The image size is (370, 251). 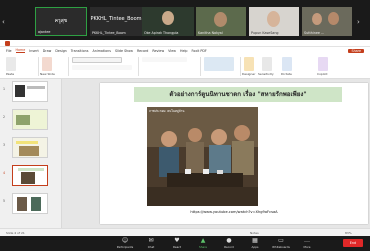 I want to click on tab-design: Design, so click(x=60, y=51).